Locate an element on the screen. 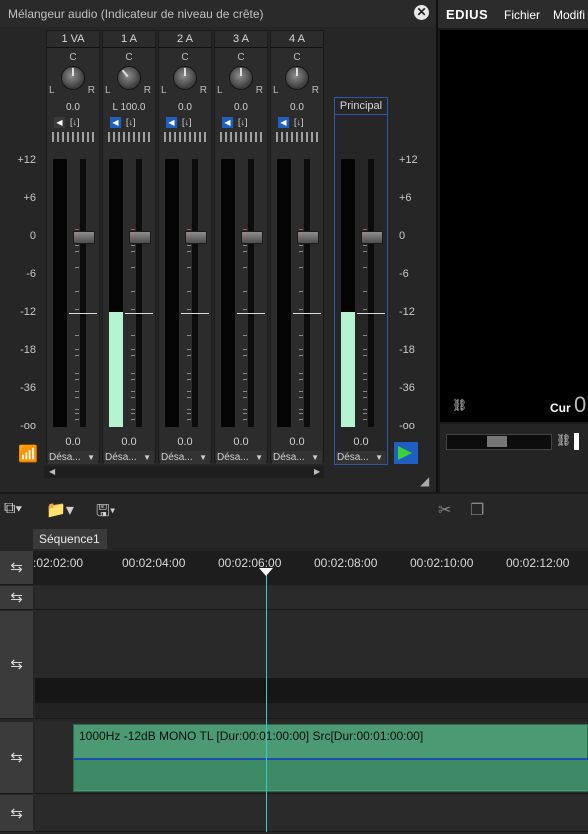 The width and height of the screenshot is (588, 834). menu-item-file: Fichier is located at coordinates (522, 15).